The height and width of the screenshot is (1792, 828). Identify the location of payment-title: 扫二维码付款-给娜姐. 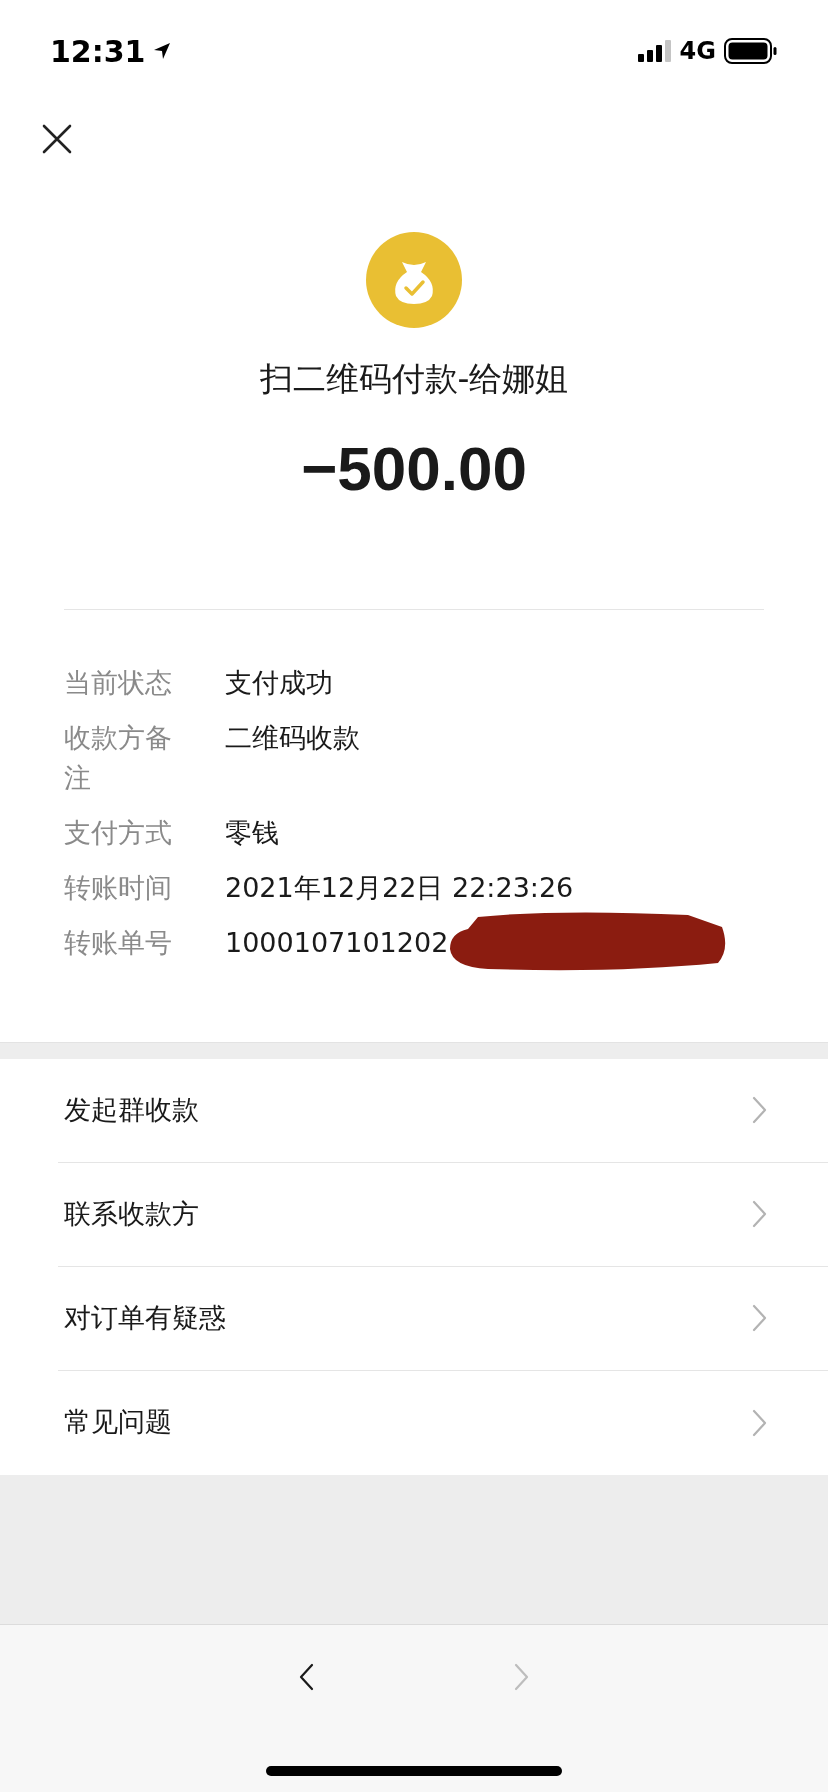
(414, 379).